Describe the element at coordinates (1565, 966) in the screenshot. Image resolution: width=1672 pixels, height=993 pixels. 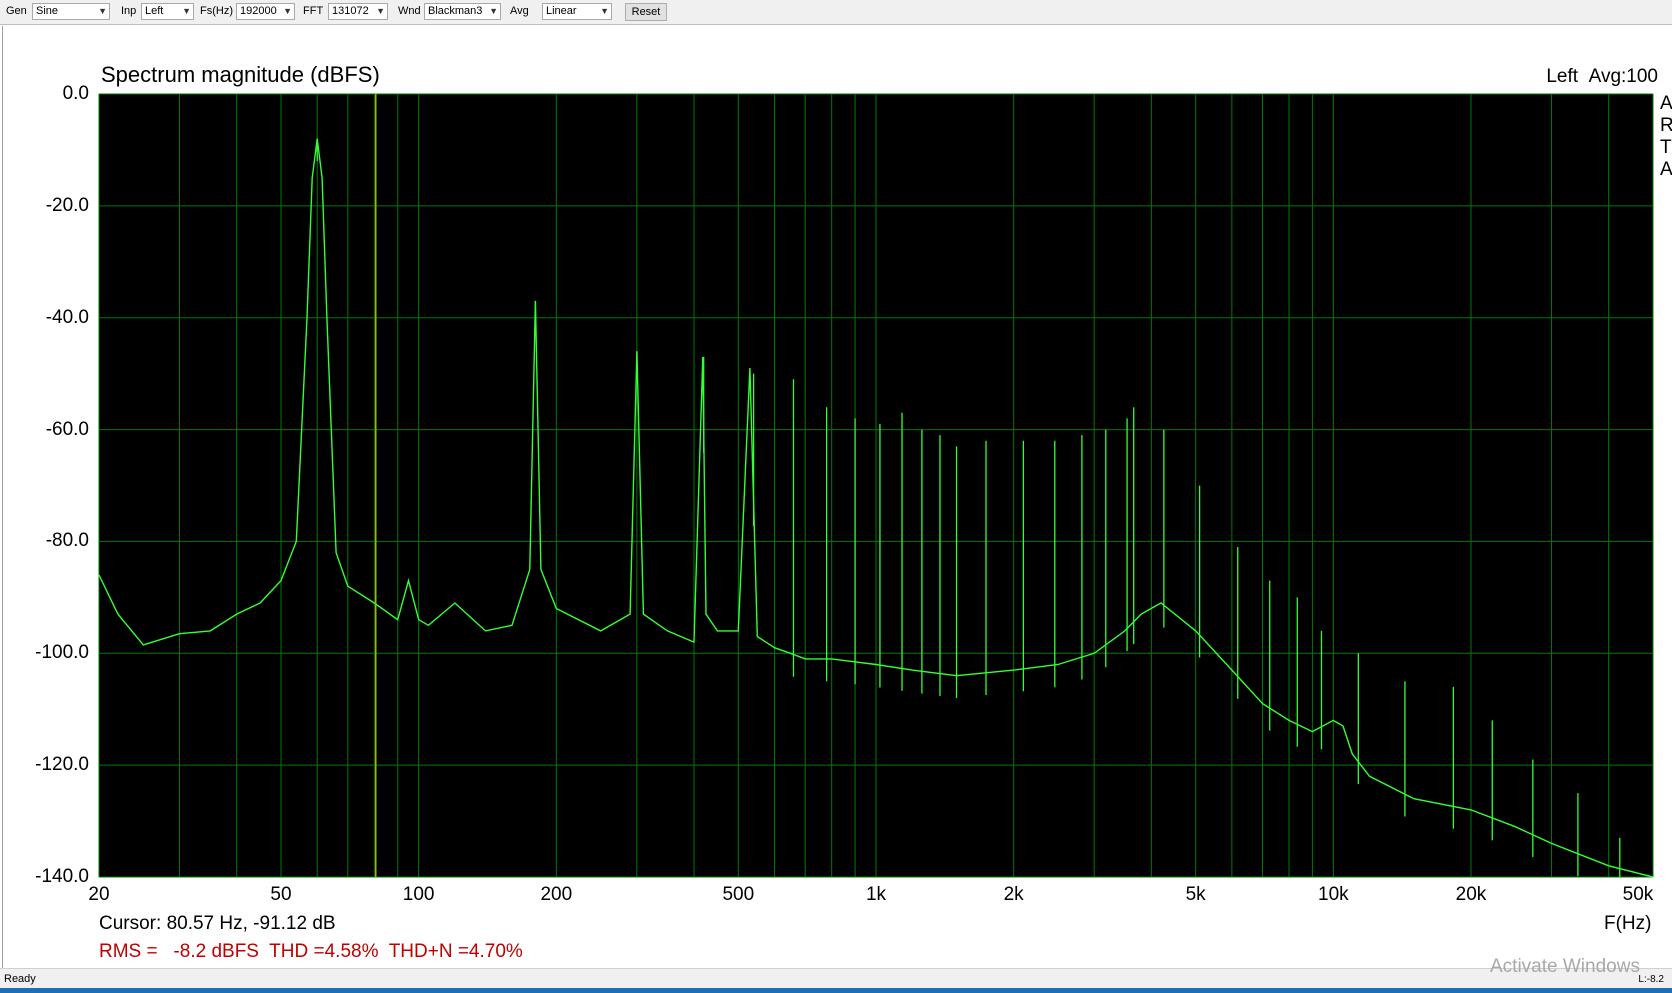
I see `activation-watermark: Activate Windows` at that location.